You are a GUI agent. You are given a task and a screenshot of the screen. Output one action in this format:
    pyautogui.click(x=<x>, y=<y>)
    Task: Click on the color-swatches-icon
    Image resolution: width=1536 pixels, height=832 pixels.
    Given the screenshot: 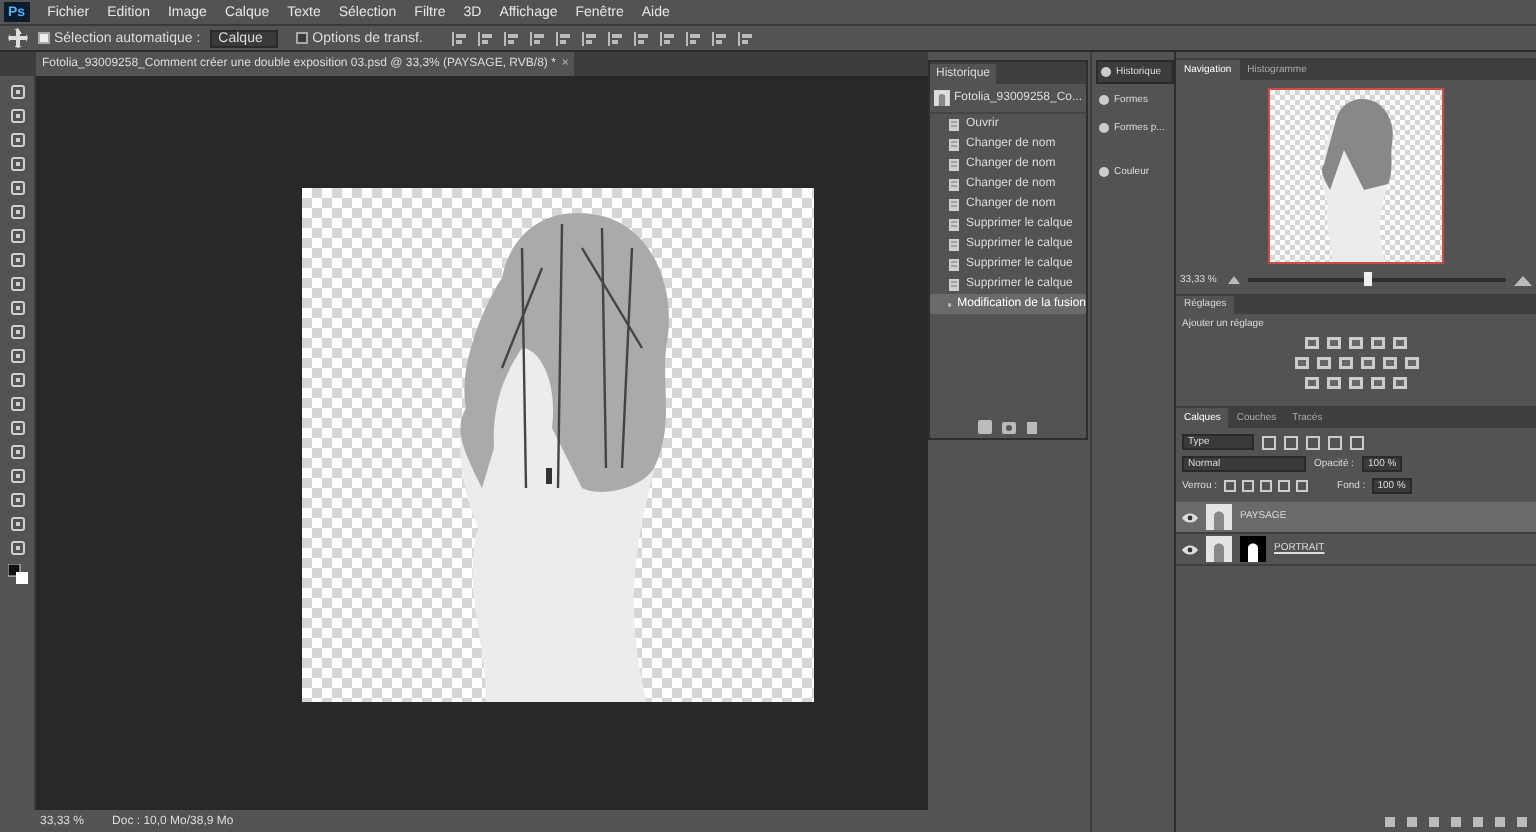 What is the action you would take?
    pyautogui.click(x=17, y=574)
    